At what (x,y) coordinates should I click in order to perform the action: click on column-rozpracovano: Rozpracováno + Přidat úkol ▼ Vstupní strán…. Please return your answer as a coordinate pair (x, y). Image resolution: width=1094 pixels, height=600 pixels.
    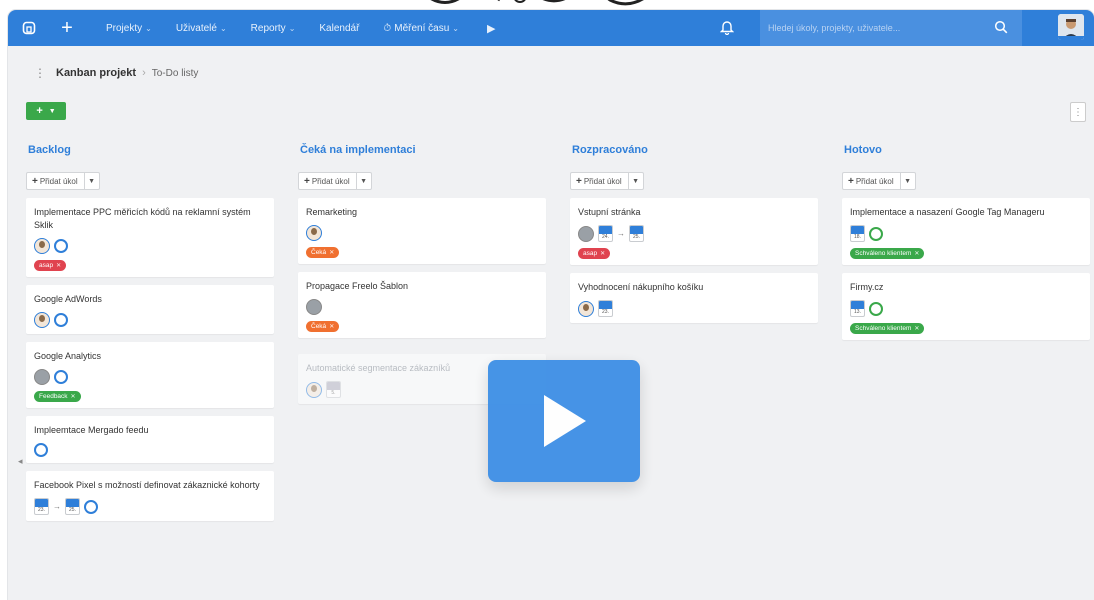
    Looking at the image, I should click on (694, 234).